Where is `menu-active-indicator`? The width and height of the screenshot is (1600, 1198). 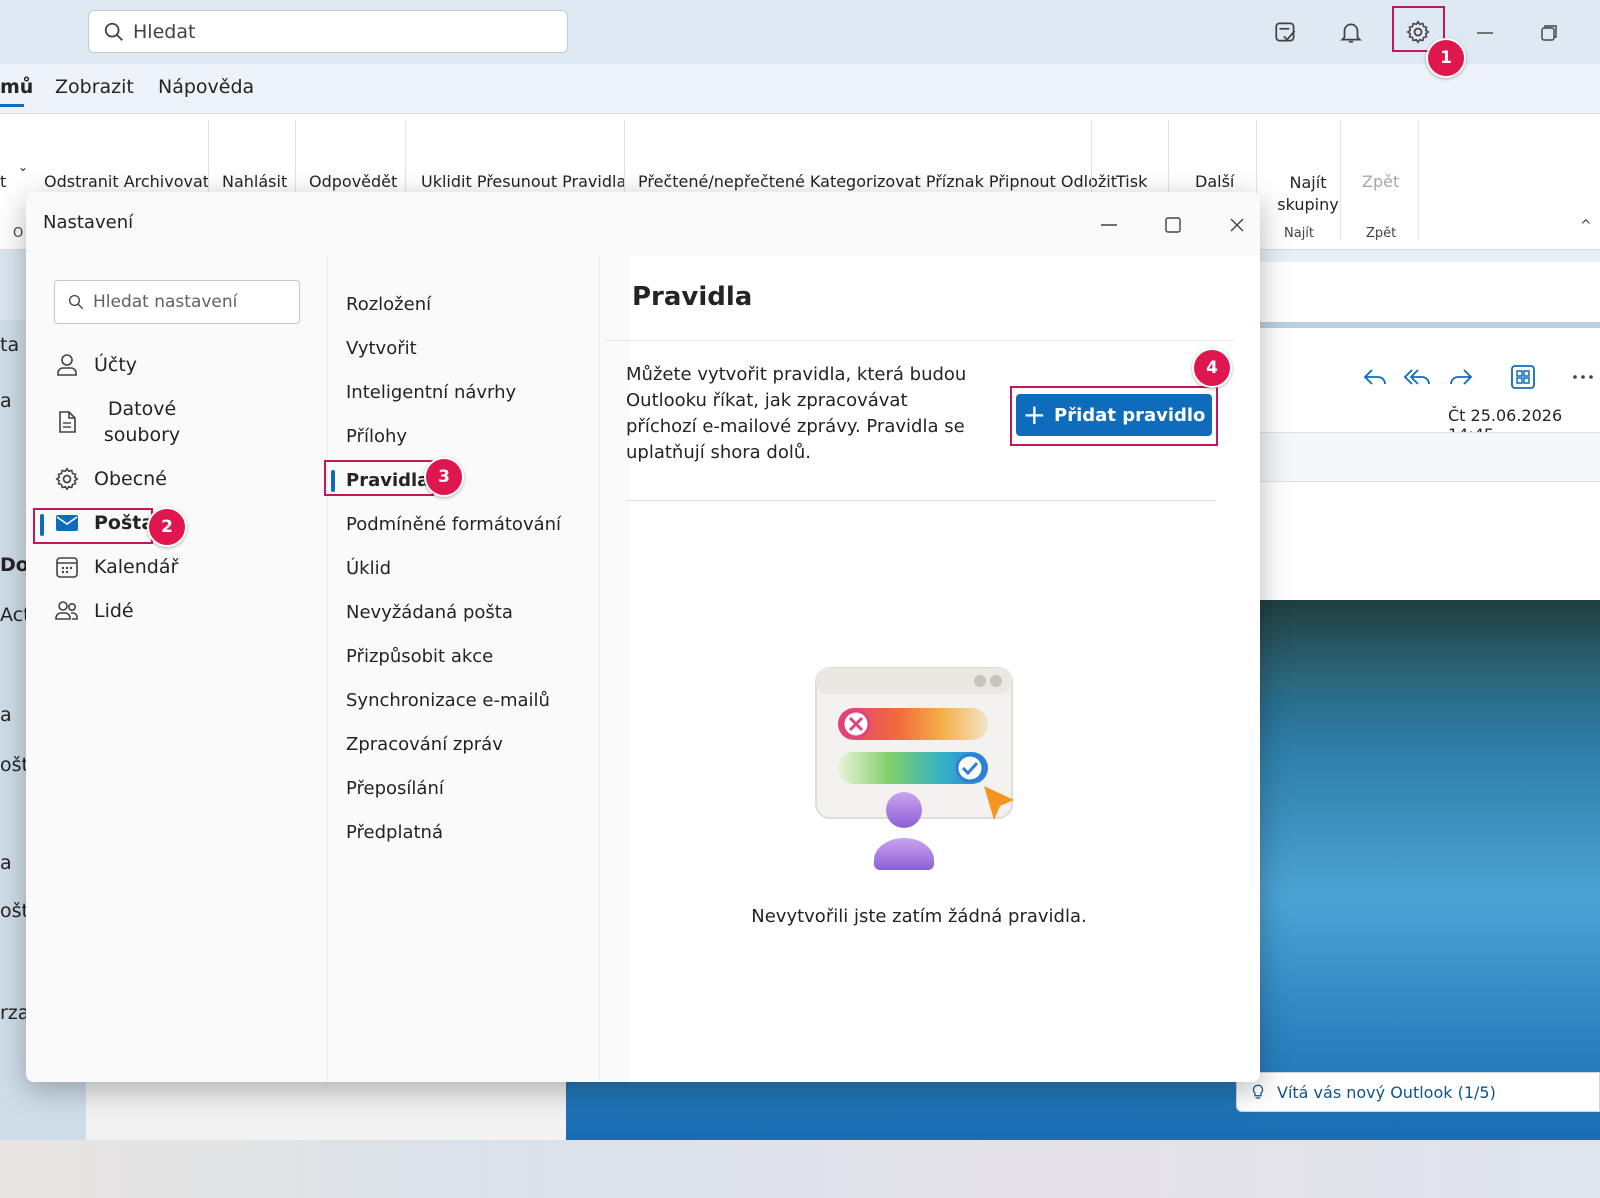
menu-active-indicator is located at coordinates (12, 105).